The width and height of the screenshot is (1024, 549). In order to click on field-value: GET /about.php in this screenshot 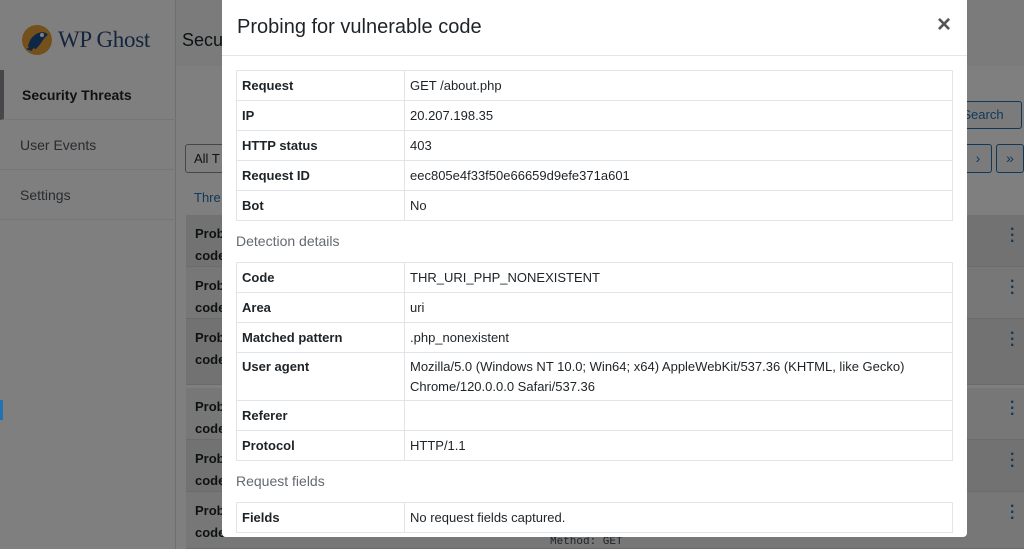, I will do `click(678, 85)`.